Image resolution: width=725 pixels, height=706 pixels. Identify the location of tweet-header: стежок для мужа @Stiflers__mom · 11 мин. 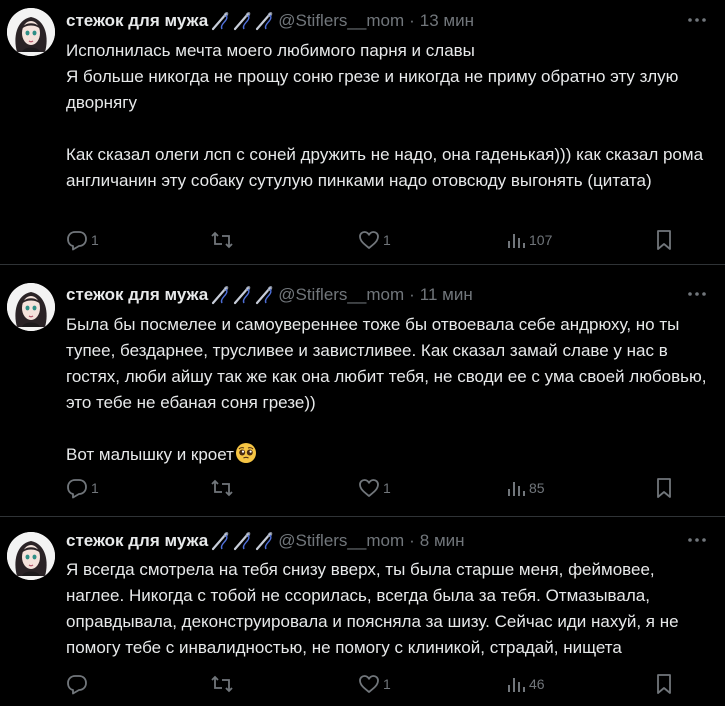
(269, 295).